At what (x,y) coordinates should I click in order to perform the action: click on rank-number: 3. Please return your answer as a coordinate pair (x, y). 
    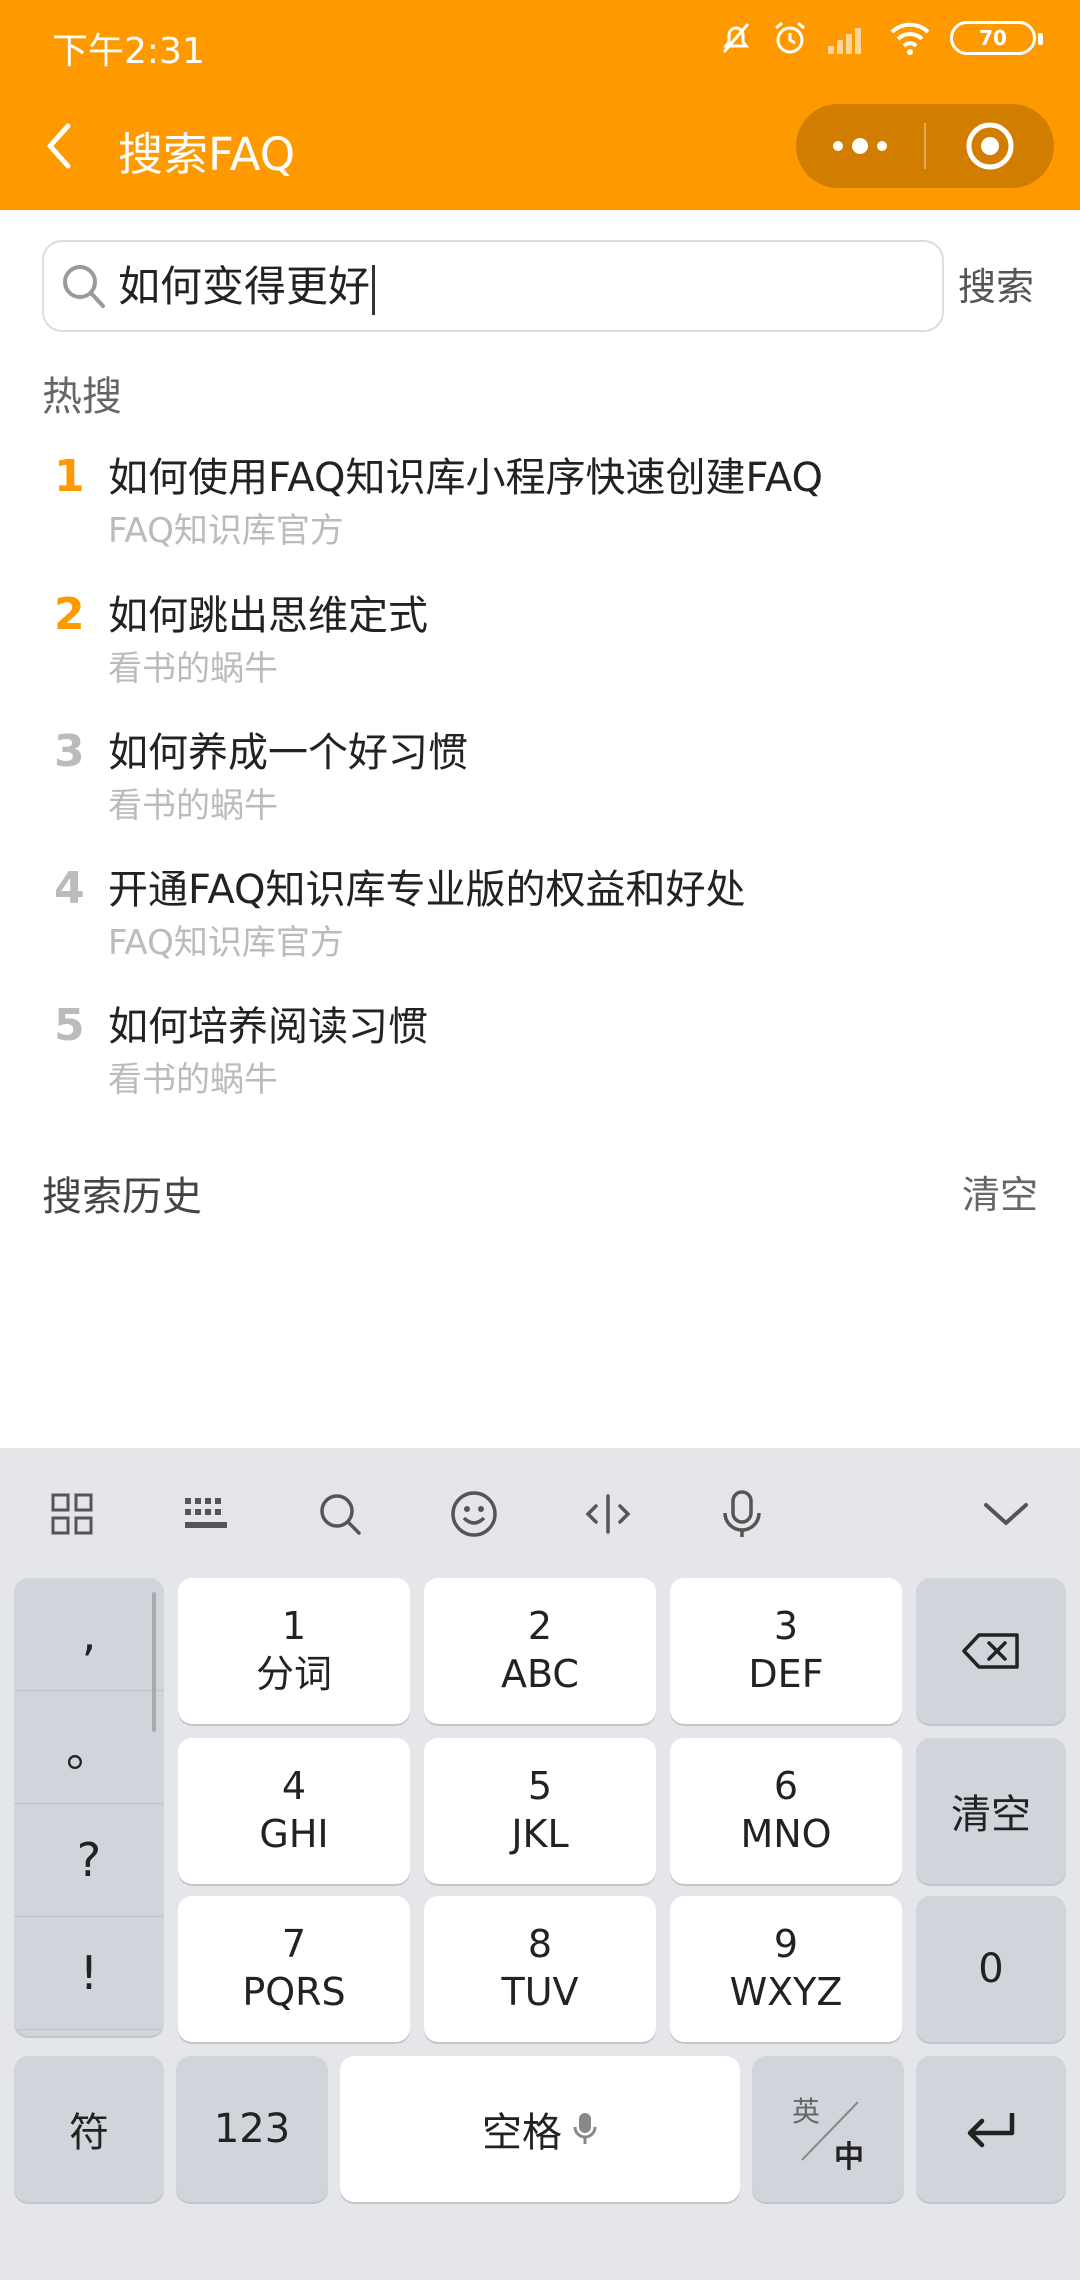
    Looking at the image, I should click on (69, 751).